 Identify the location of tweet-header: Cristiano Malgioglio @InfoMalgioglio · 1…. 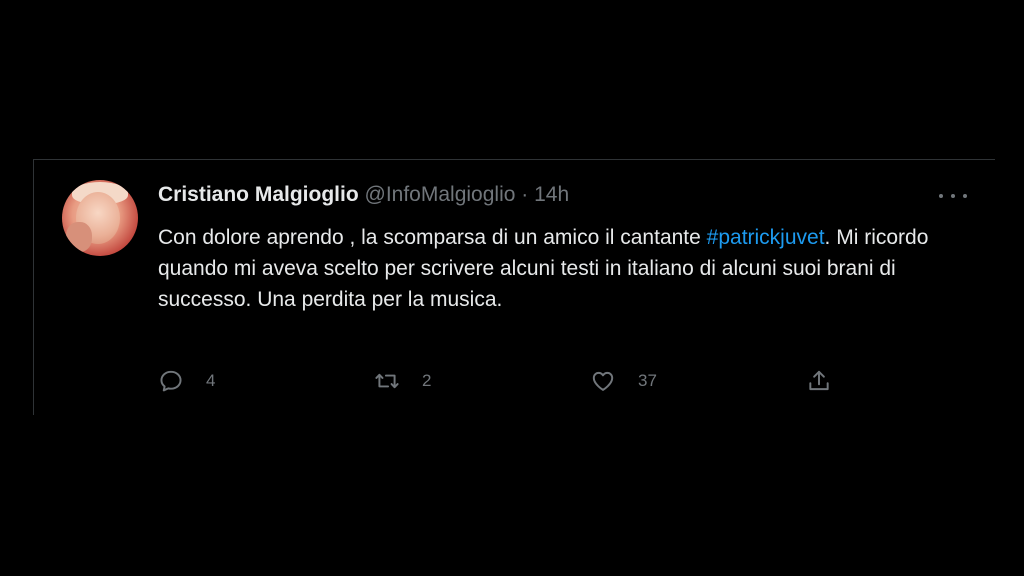
(363, 195).